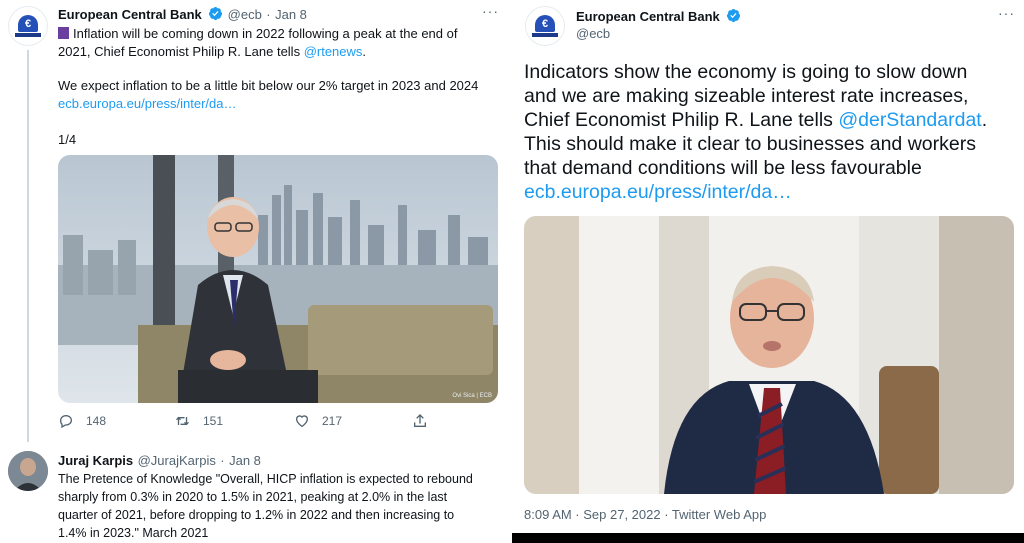 The width and height of the screenshot is (1024, 543). I want to click on reply-header: Juraj Karpis @JurajKarpis · Jan 8, so click(159, 461).